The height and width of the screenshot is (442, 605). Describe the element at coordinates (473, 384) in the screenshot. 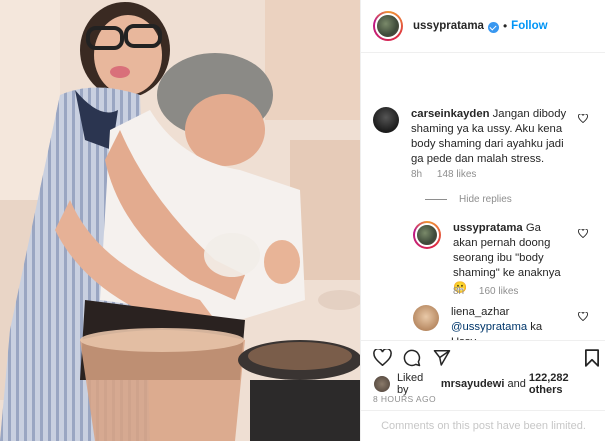

I see `liker-username: mrsayudewi` at that location.